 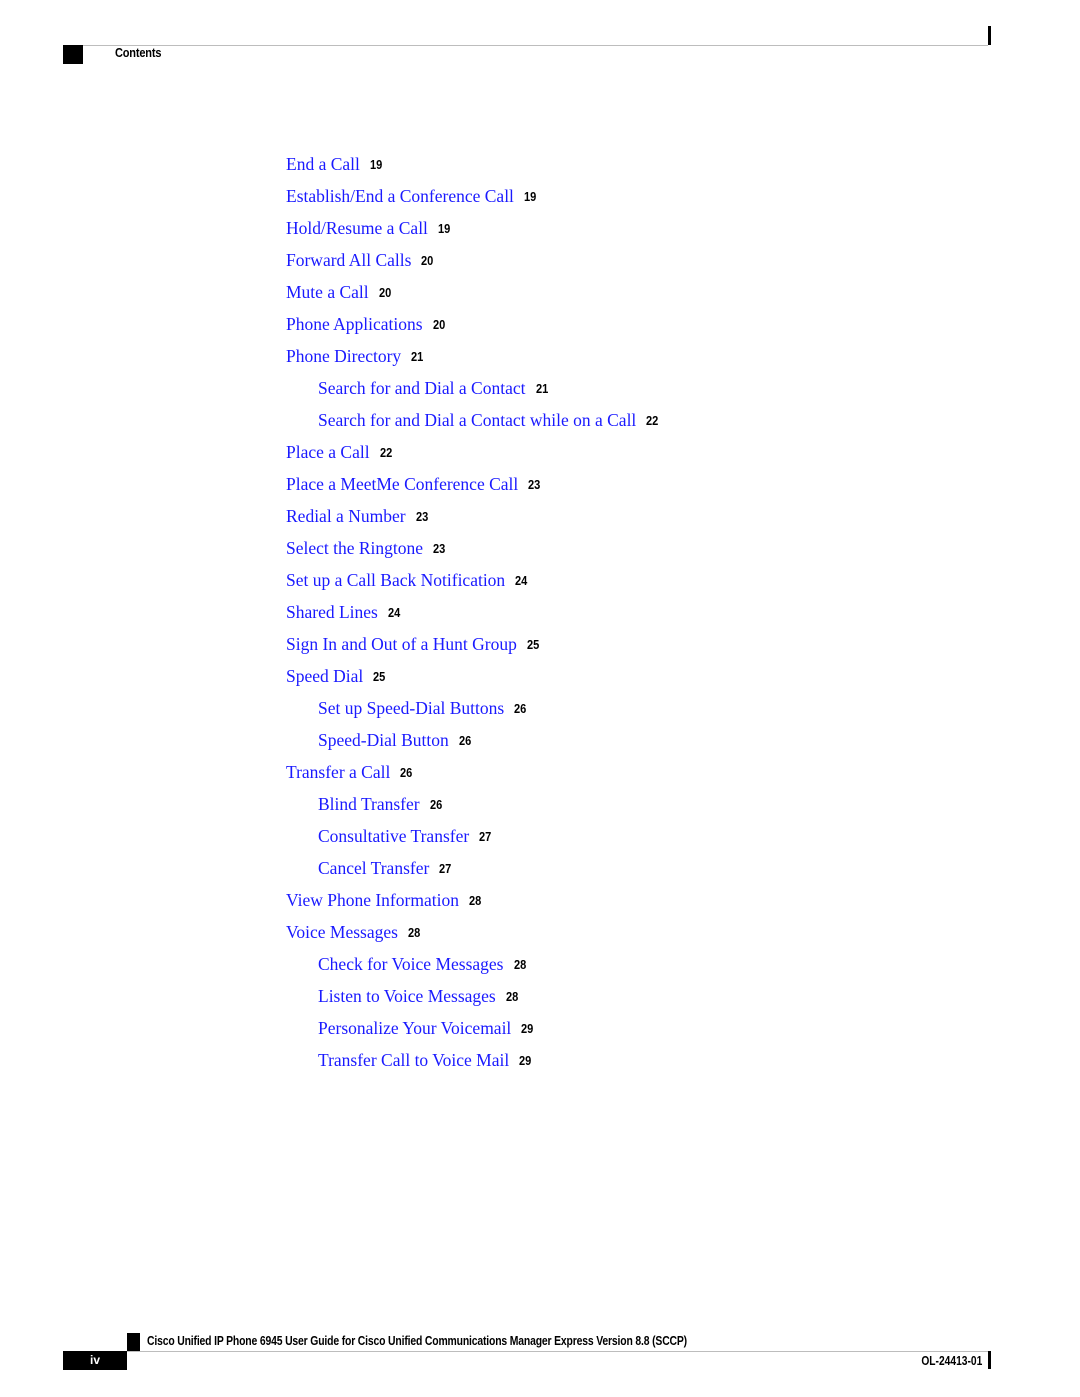 I want to click on toc-entry: Voice Messages 28, so click(x=473, y=937).